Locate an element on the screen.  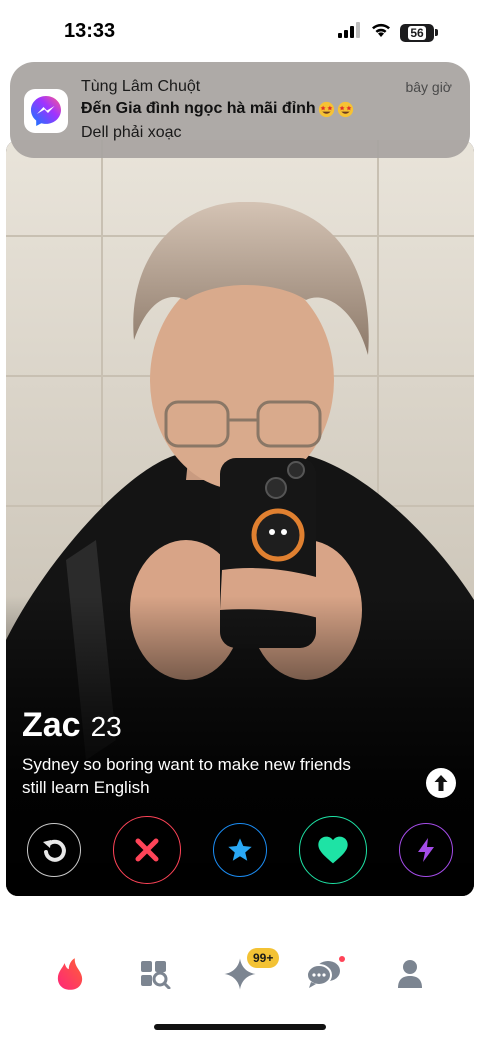
likes-badge: 99+ is located at coordinates (263, 958).